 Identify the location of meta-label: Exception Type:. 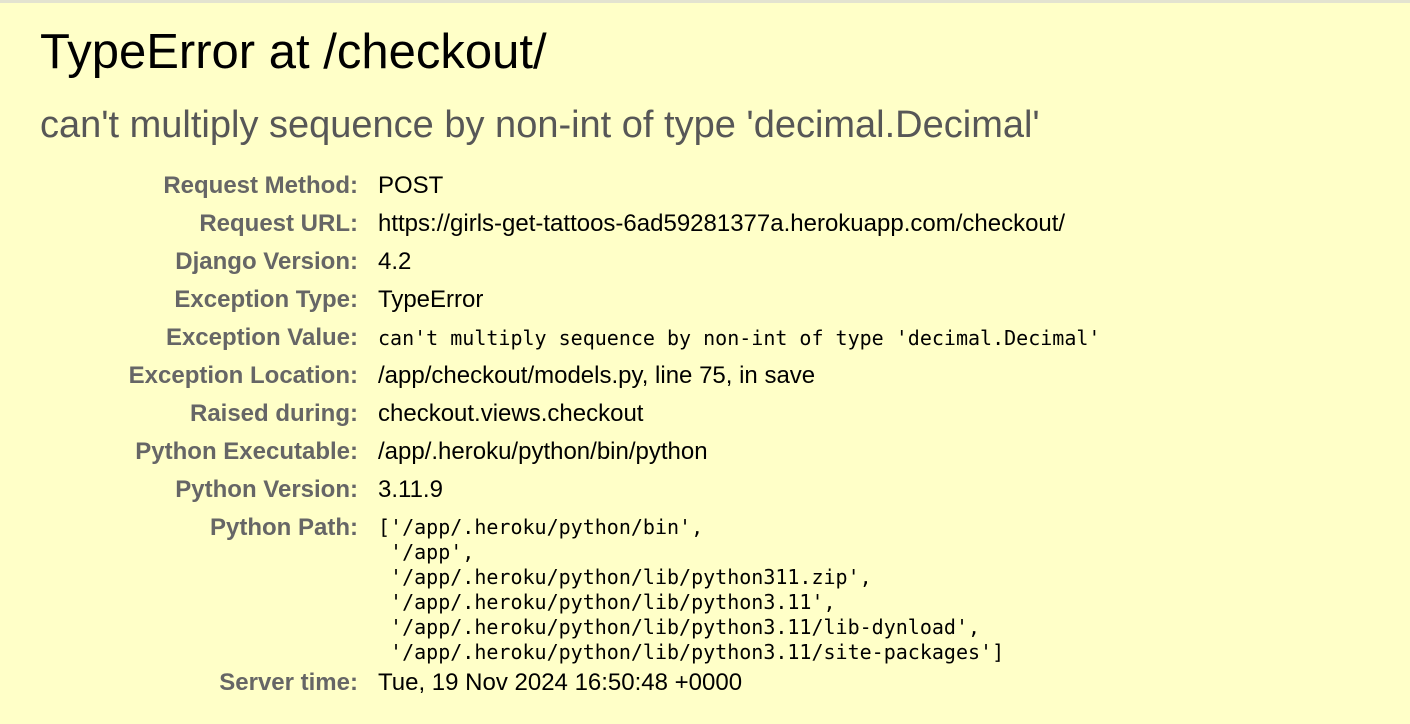
(266, 299).